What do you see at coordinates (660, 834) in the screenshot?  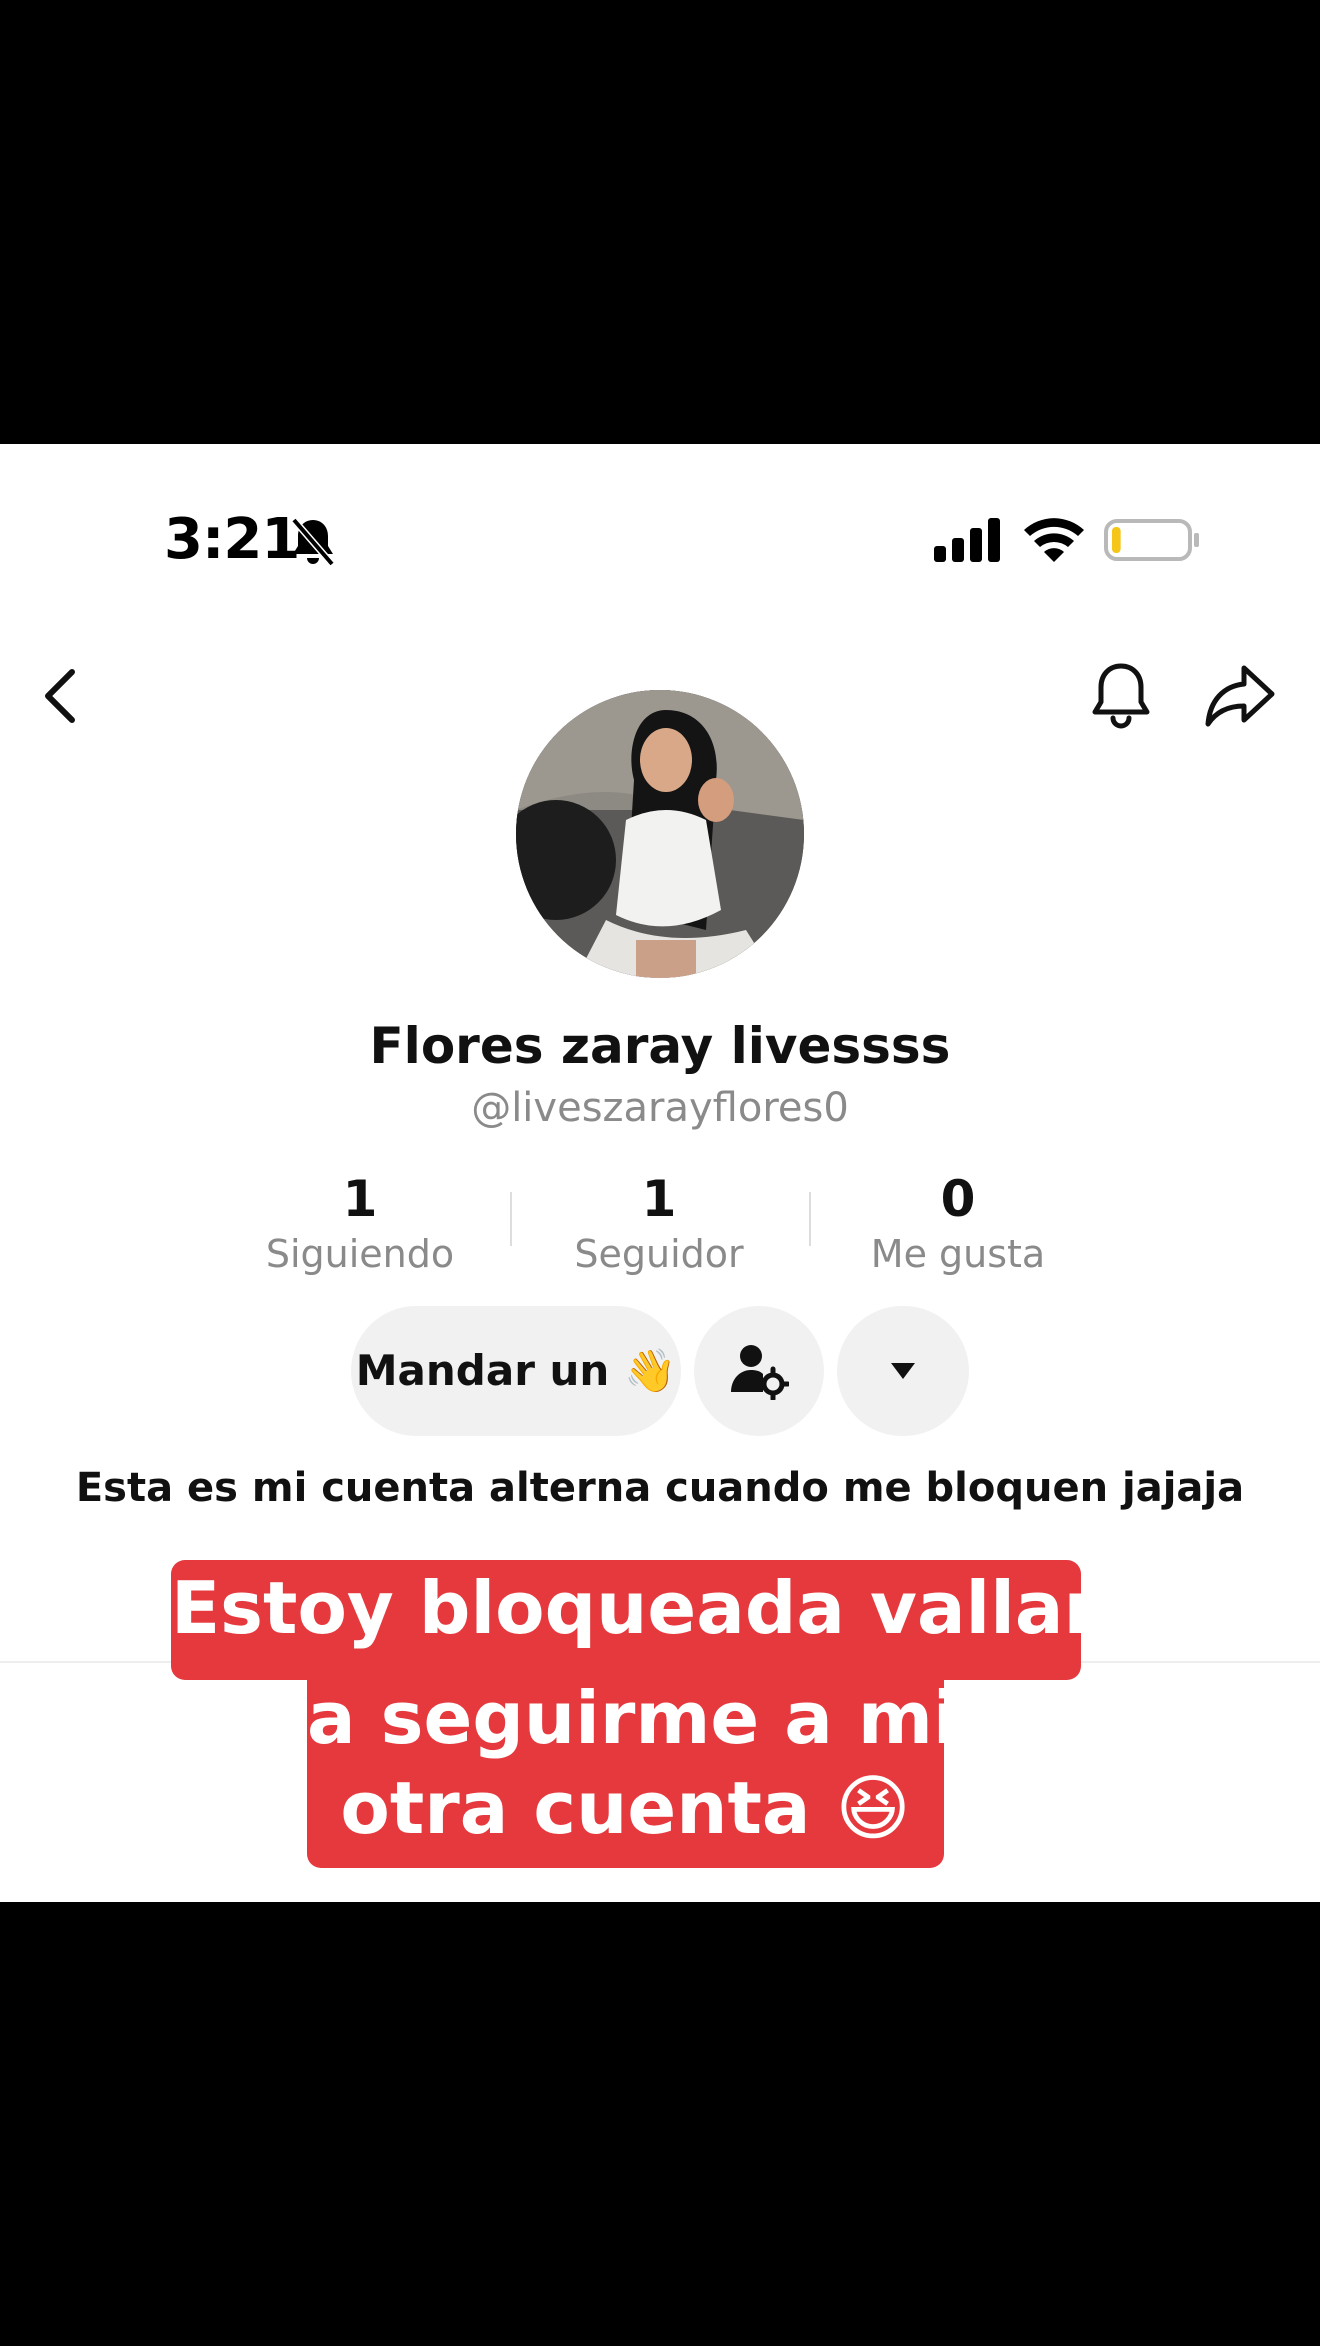 I see `profile-avatar` at bounding box center [660, 834].